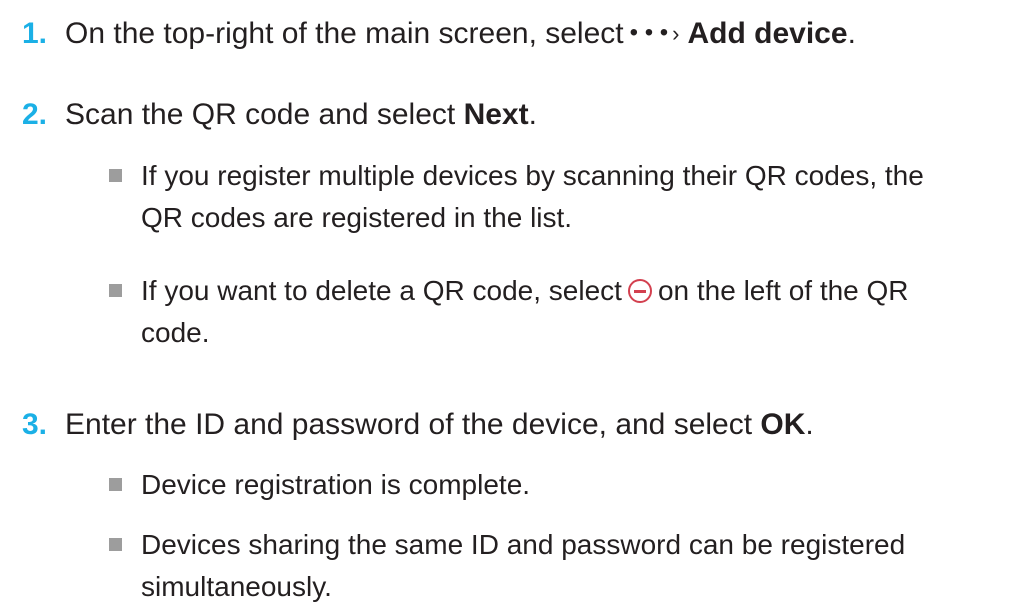  I want to click on step-number: 1., so click(35, 33).